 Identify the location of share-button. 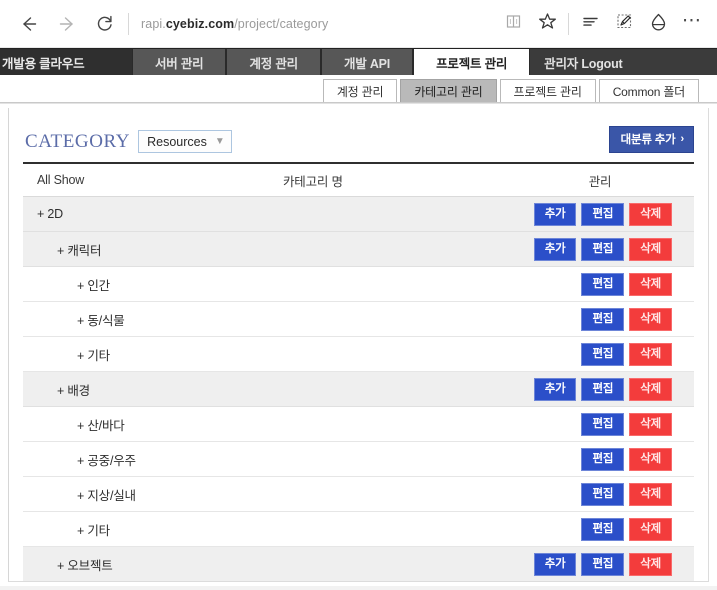
(658, 24).